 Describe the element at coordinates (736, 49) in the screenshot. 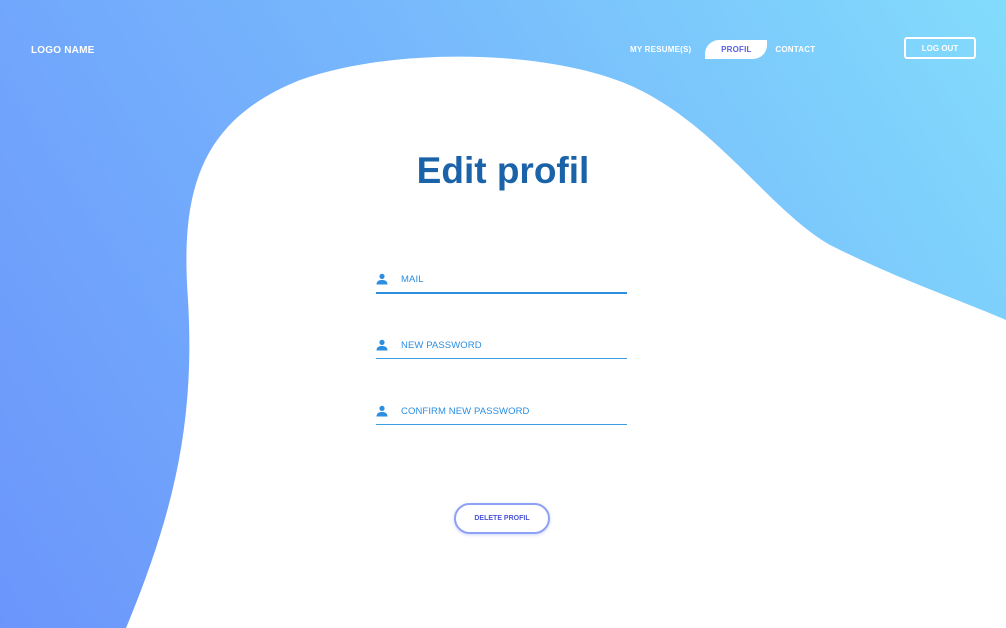

I see `nav-profil: PROFIL` at that location.